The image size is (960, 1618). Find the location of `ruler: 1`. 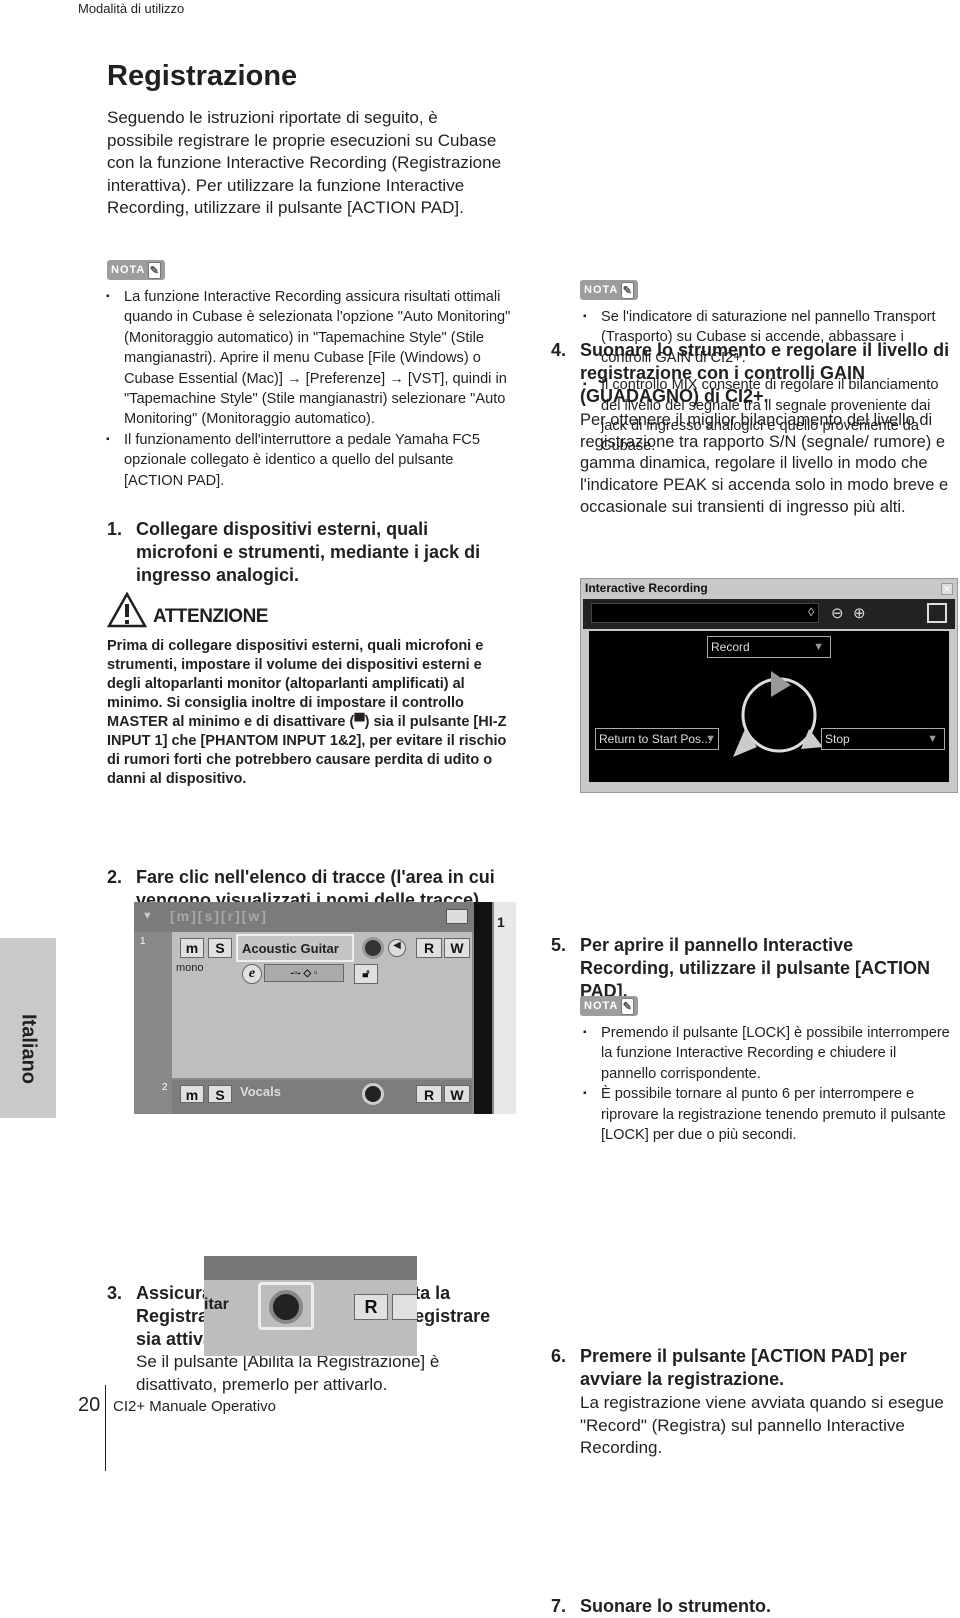

ruler: 1 is located at coordinates (505, 1008).